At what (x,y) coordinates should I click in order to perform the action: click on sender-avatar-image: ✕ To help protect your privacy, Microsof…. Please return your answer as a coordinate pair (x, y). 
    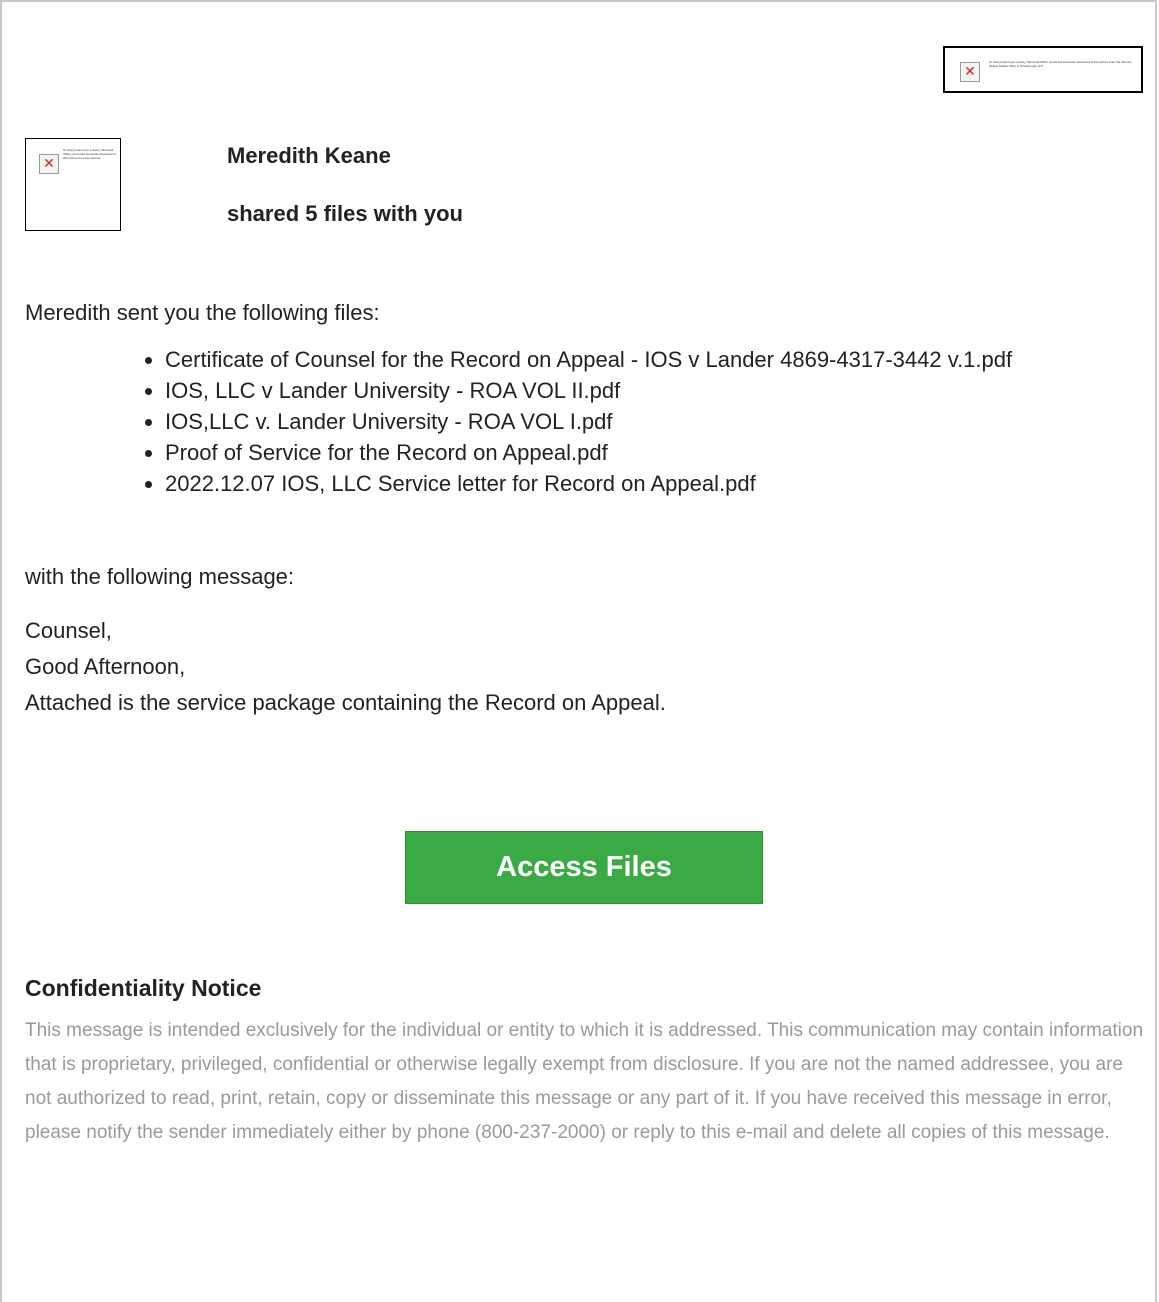
    Looking at the image, I should click on (73, 184).